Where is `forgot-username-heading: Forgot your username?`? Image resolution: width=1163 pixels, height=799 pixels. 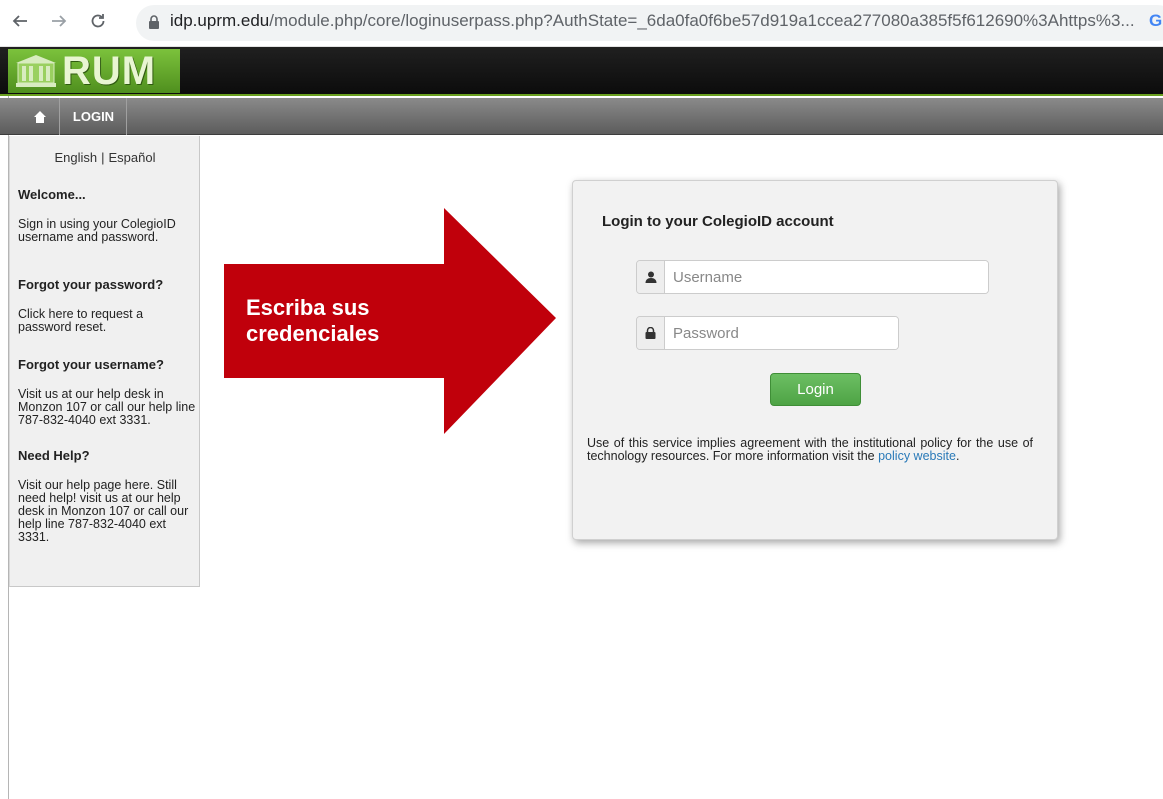 forgot-username-heading: Forgot your username? is located at coordinates (91, 364).